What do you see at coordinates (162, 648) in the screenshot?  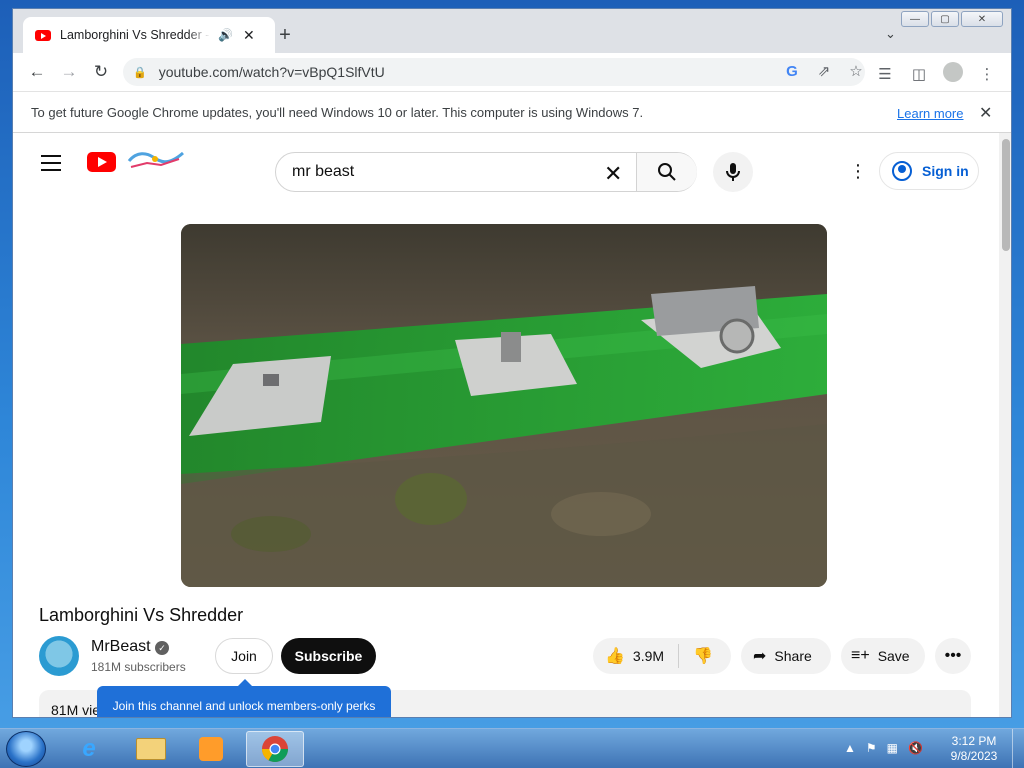 I see `verified-checkmark-icon: ✓` at bounding box center [162, 648].